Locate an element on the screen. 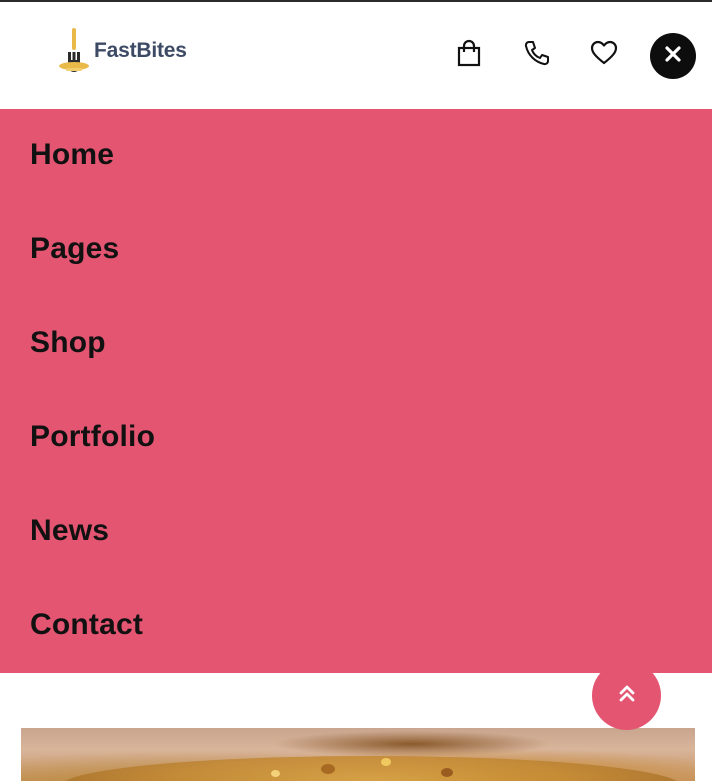  shopping-bag-icon is located at coordinates (469, 53).